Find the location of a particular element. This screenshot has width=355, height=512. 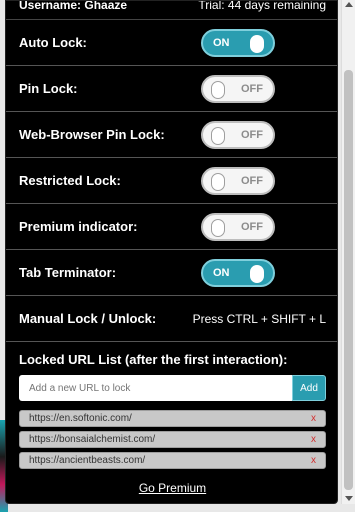

setting-premium-indicator: Premium indicator: OFF is located at coordinates (171, 227).